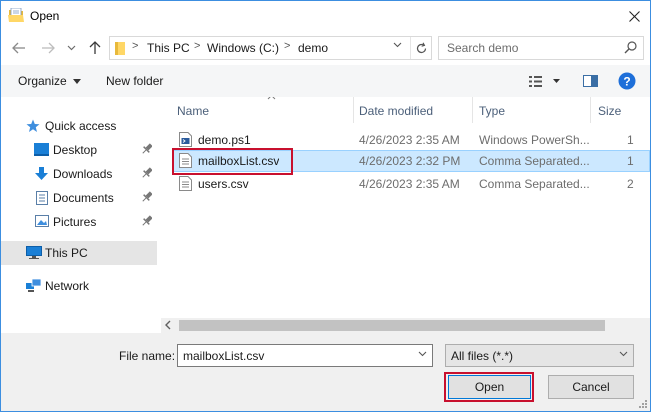 The image size is (651, 412). I want to click on new-folder-button: New folder, so click(134, 81).